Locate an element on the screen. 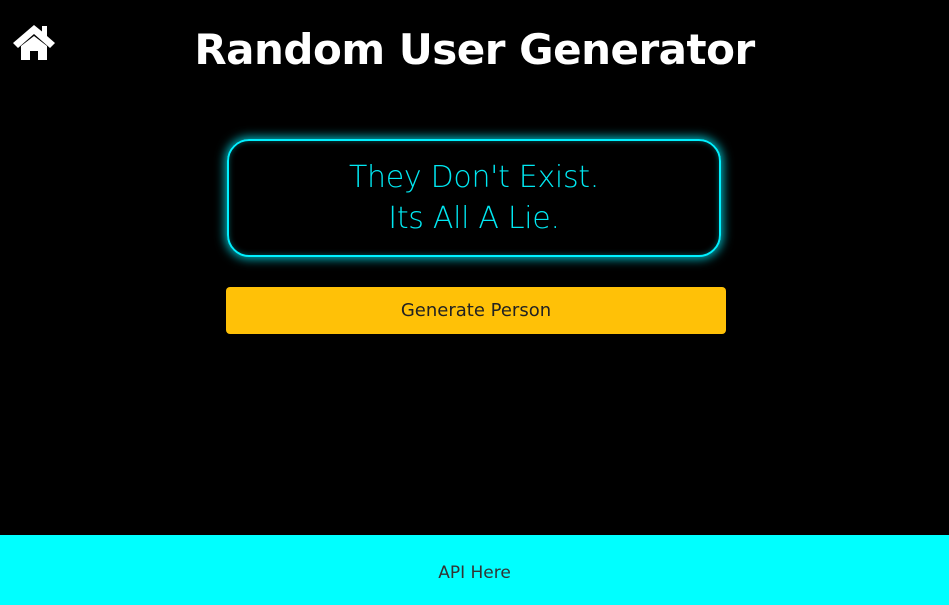 The height and width of the screenshot is (605, 949). footer: API Here is located at coordinates (474, 570).